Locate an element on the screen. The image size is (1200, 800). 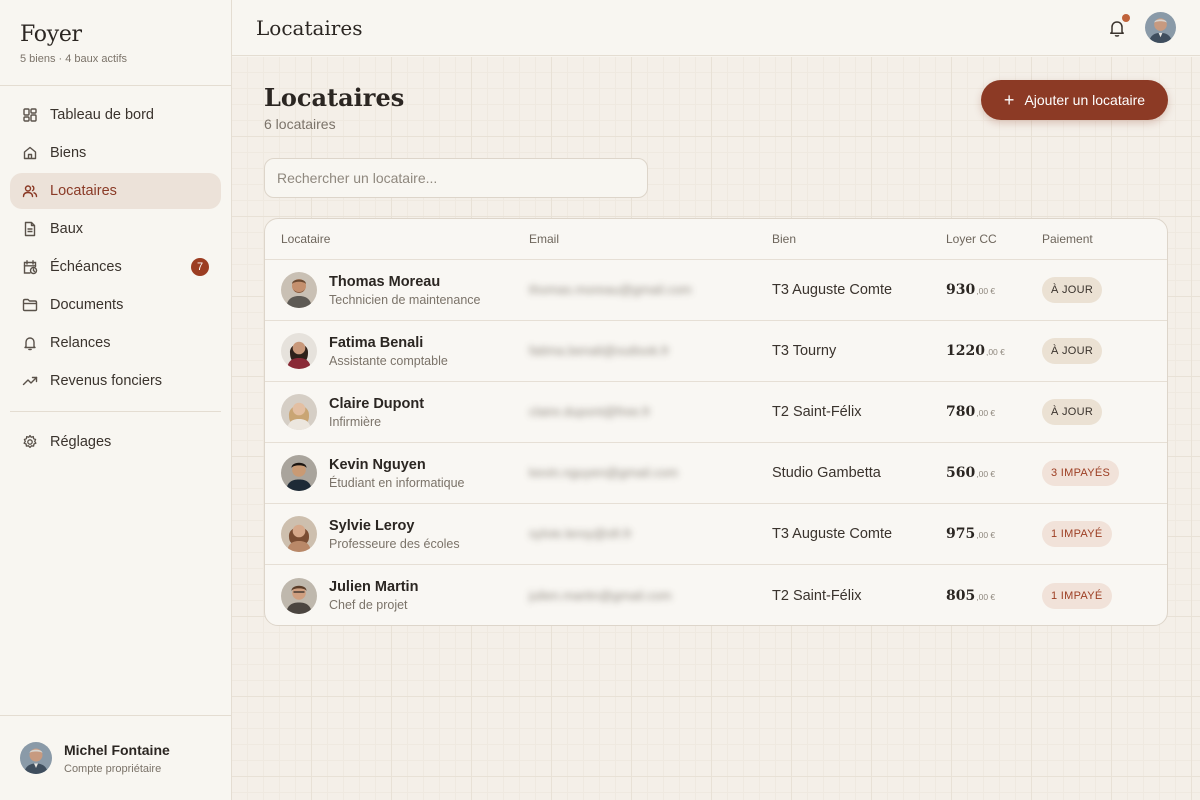
sidebar-item-relances: Relances is located at coordinates (115, 343).